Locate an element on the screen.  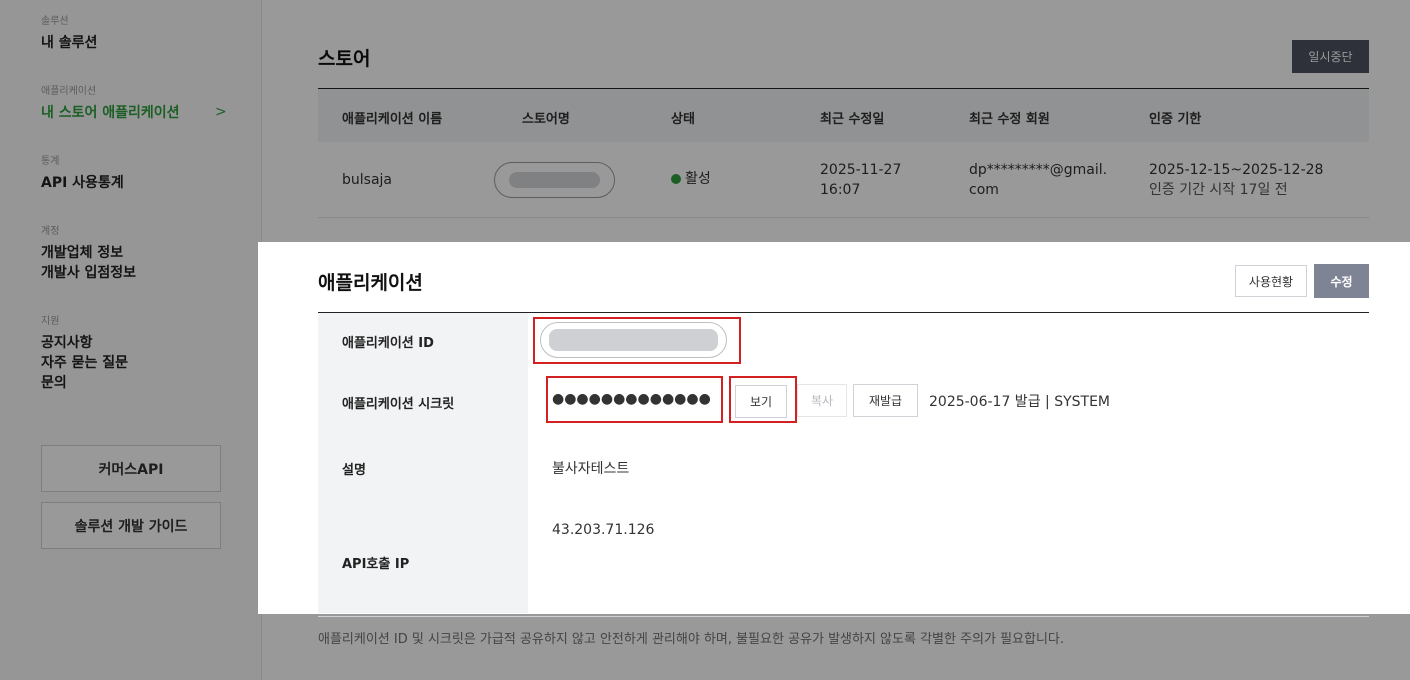
api-ip-label: API호출 IP is located at coordinates (376, 564).